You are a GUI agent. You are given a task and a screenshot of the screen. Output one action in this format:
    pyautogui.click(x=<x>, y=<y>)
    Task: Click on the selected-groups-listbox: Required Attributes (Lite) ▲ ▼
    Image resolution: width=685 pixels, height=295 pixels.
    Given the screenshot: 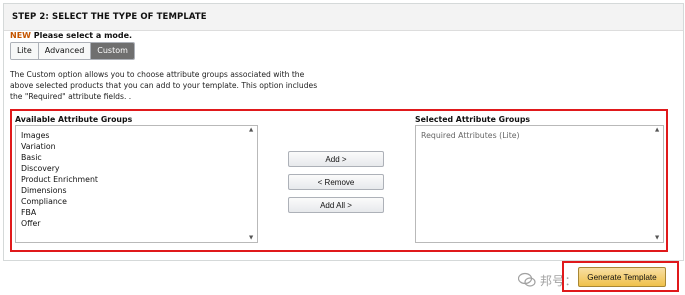 What is the action you would take?
    pyautogui.click(x=539, y=184)
    